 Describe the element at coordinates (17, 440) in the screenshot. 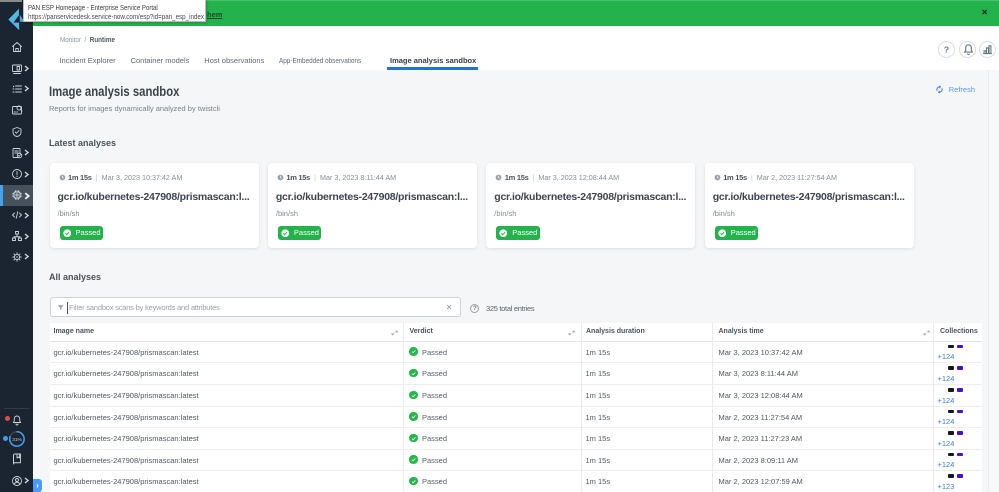

I see `svg-text: 31%` at that location.